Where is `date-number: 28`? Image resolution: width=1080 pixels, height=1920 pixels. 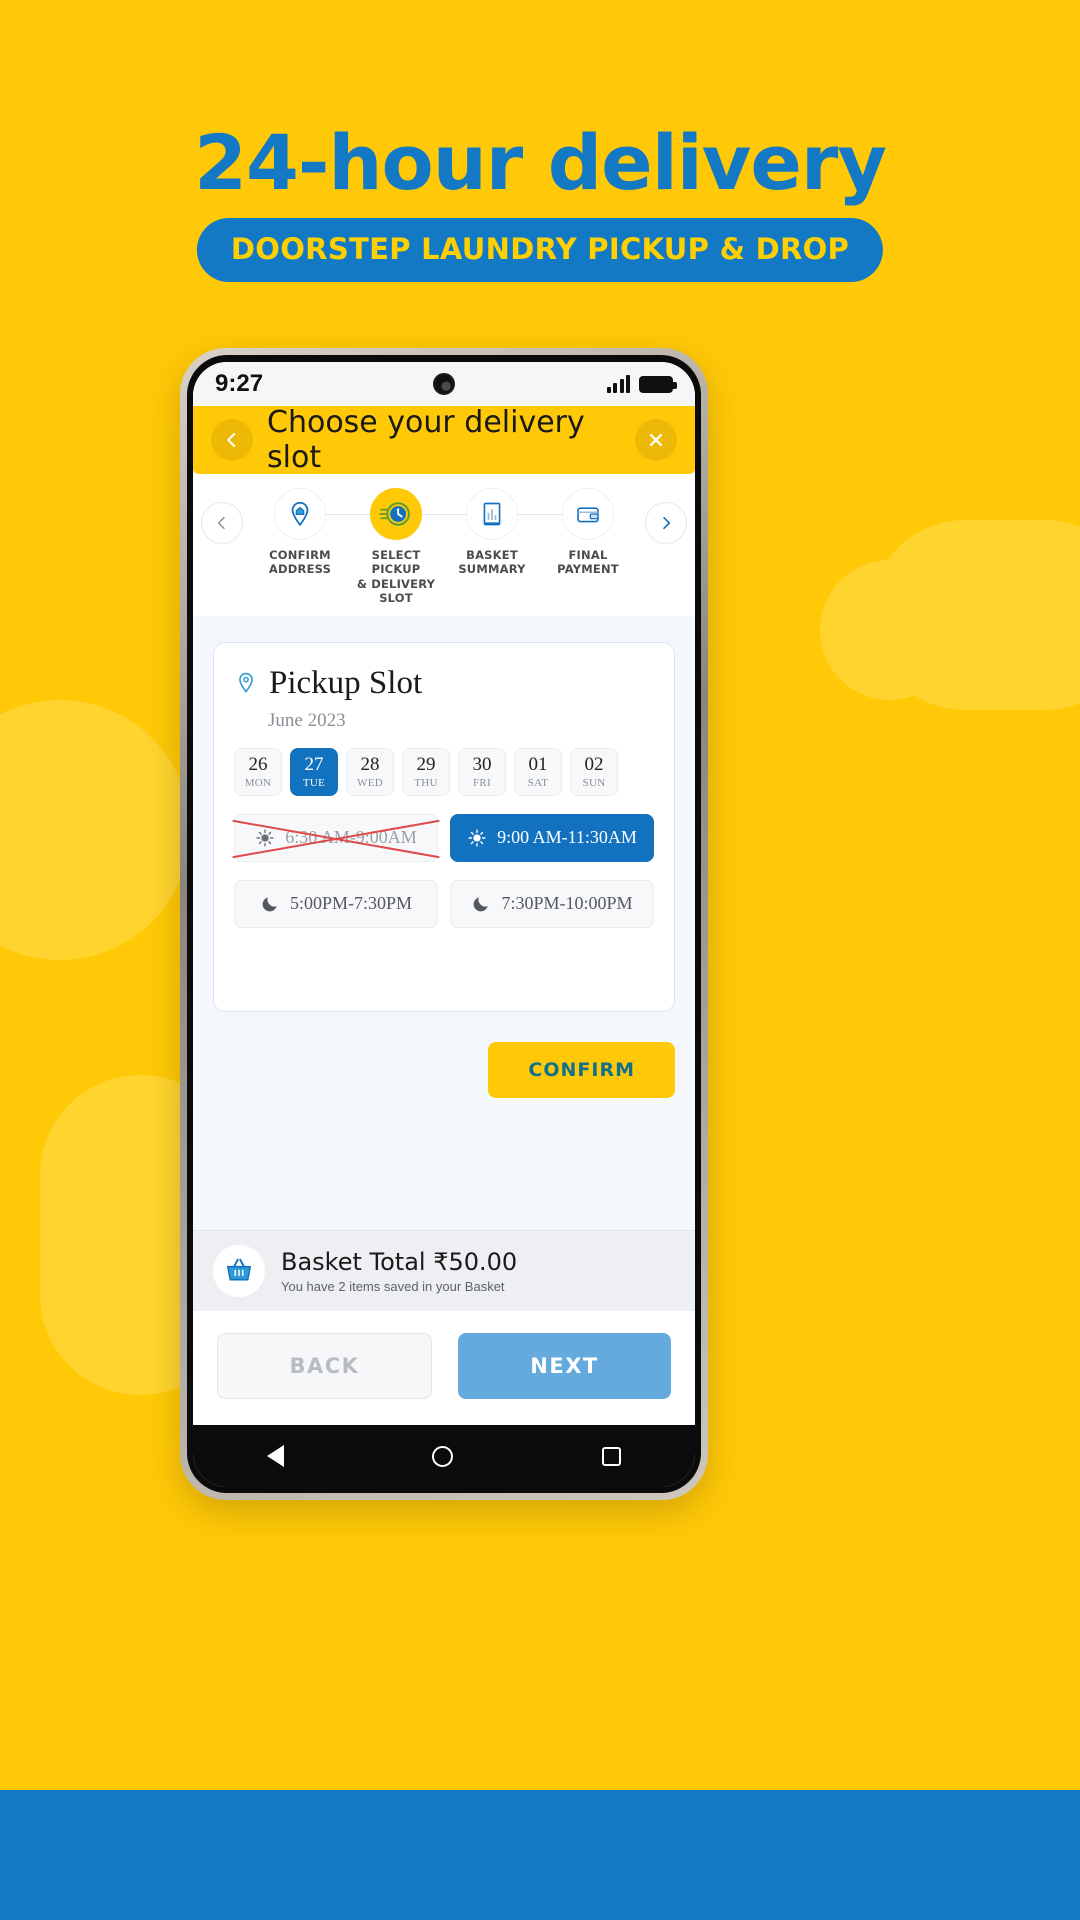
date-number: 28 is located at coordinates (370, 764).